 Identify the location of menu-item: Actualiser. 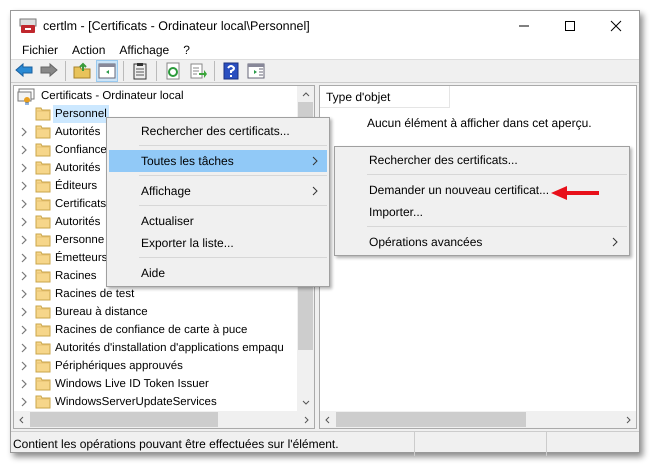
(218, 221).